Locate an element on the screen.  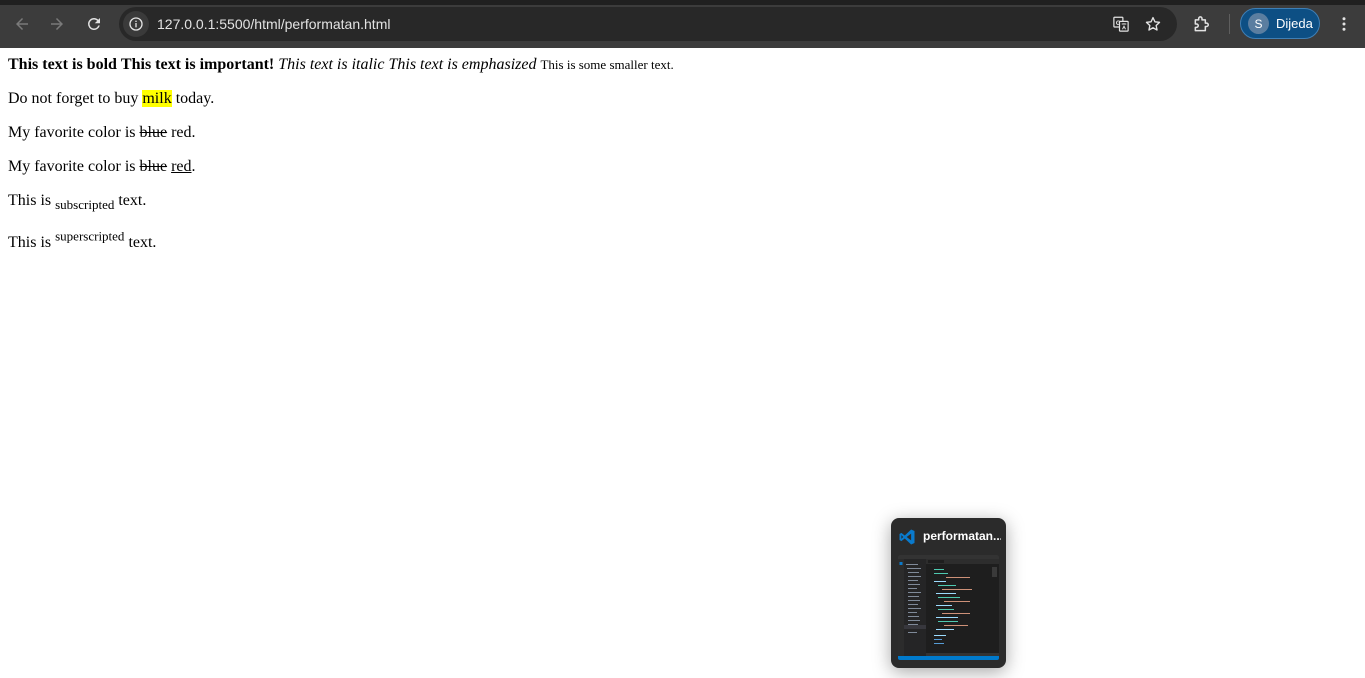
translate-icon: G is located at coordinates (1121, 24).